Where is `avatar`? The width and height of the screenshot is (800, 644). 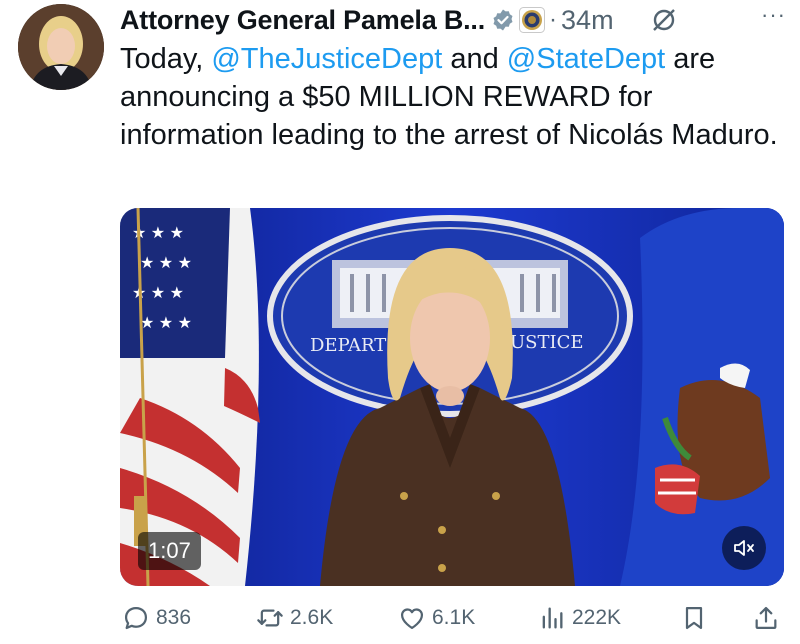 avatar is located at coordinates (61, 47).